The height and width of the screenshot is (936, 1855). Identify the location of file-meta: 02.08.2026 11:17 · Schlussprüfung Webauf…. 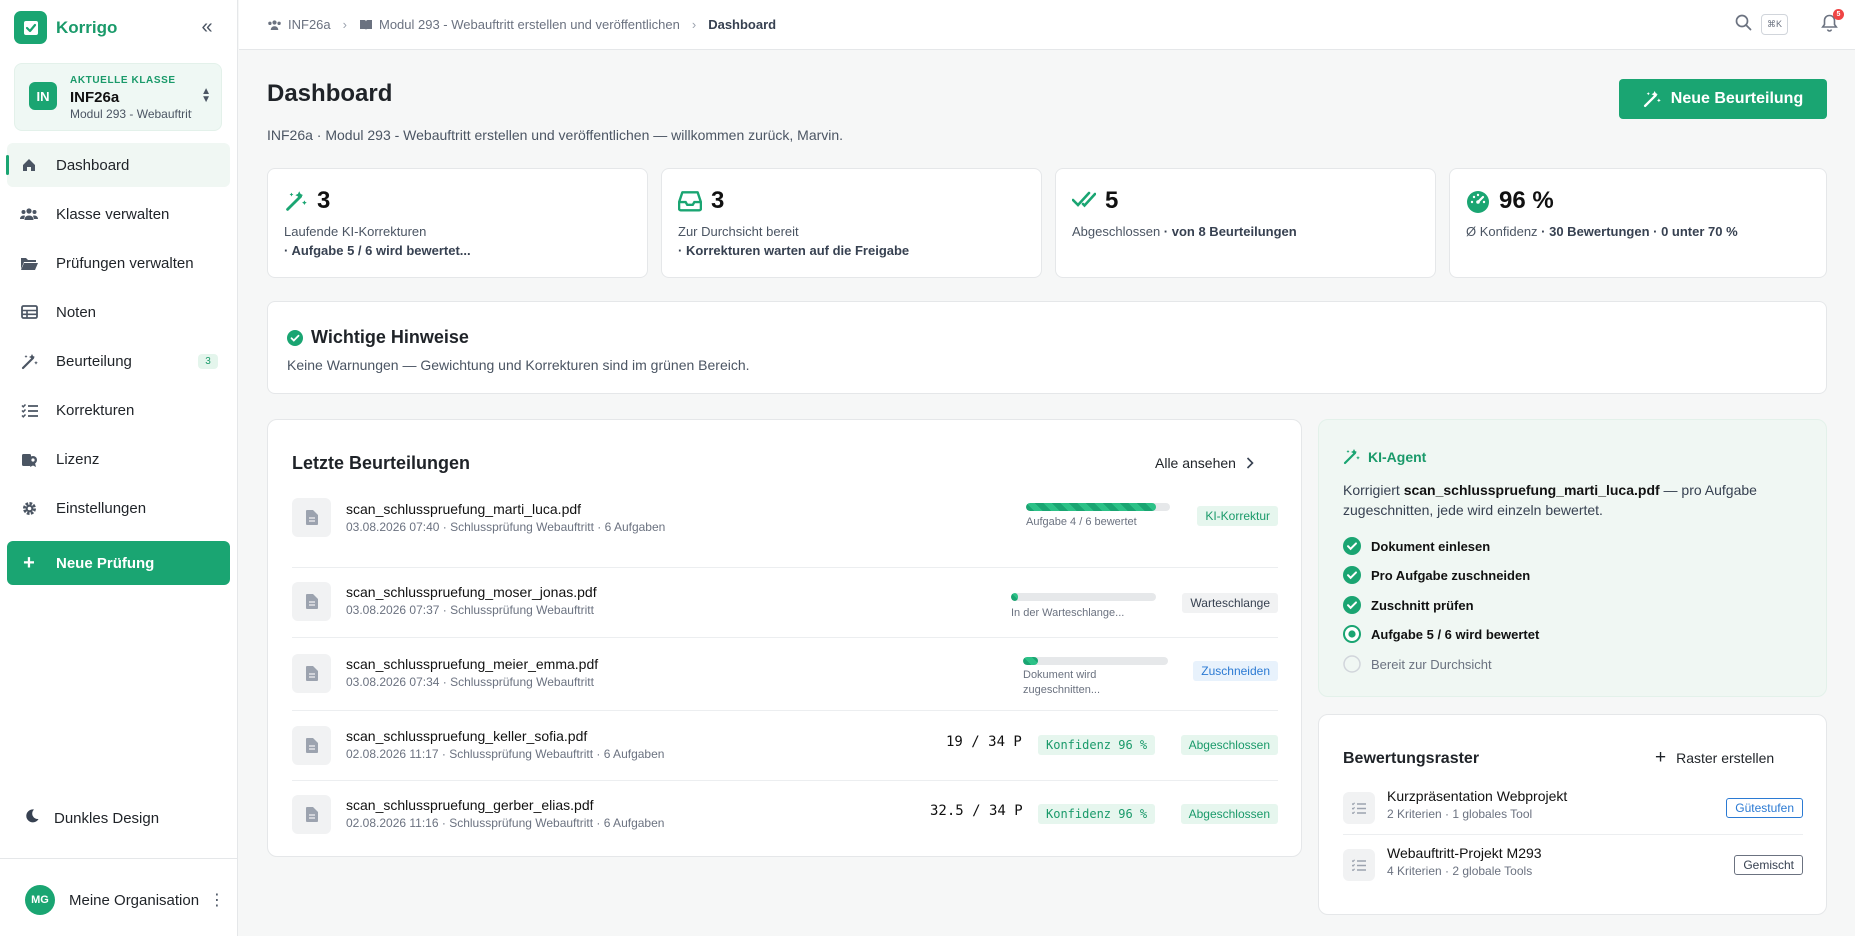
(505, 754).